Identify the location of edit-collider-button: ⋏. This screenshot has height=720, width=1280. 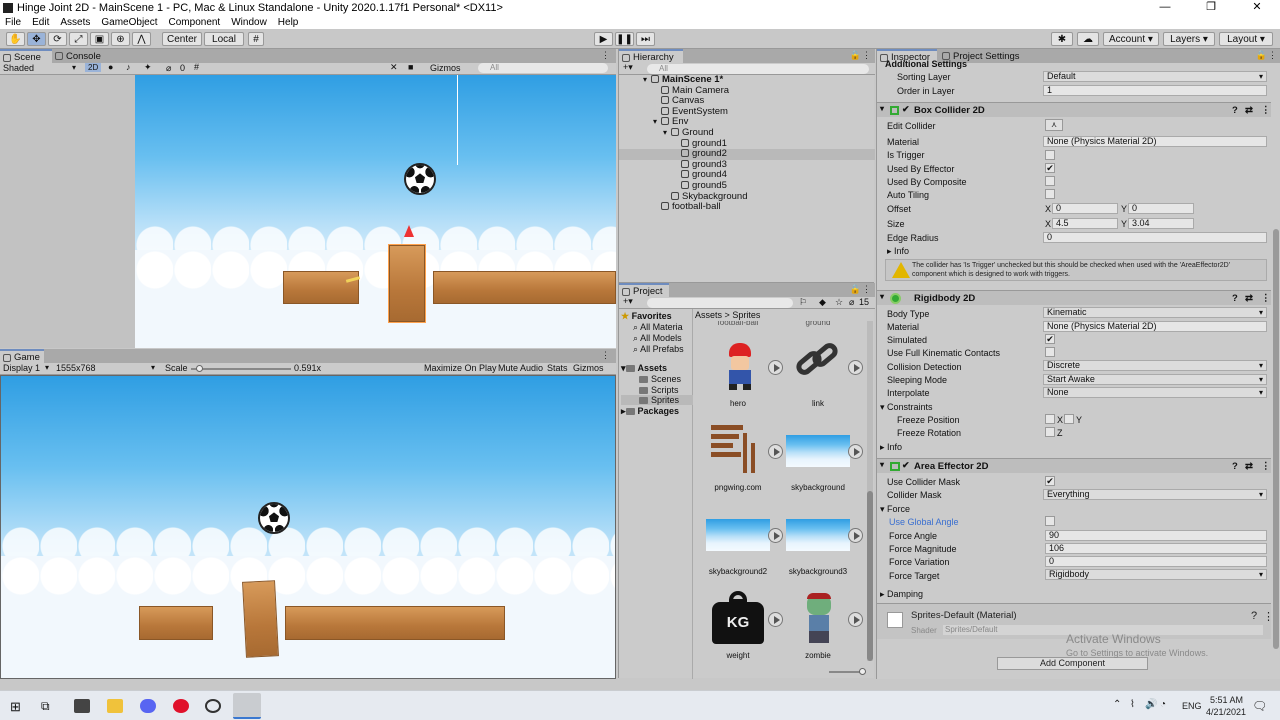
(1054, 125).